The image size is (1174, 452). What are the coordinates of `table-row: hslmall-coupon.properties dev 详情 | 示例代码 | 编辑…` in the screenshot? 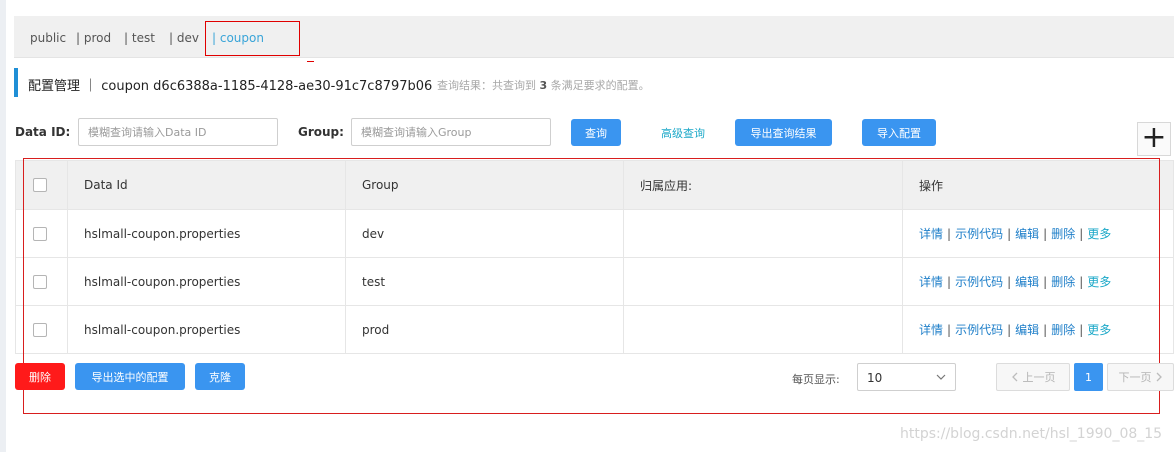 It's located at (594, 233).